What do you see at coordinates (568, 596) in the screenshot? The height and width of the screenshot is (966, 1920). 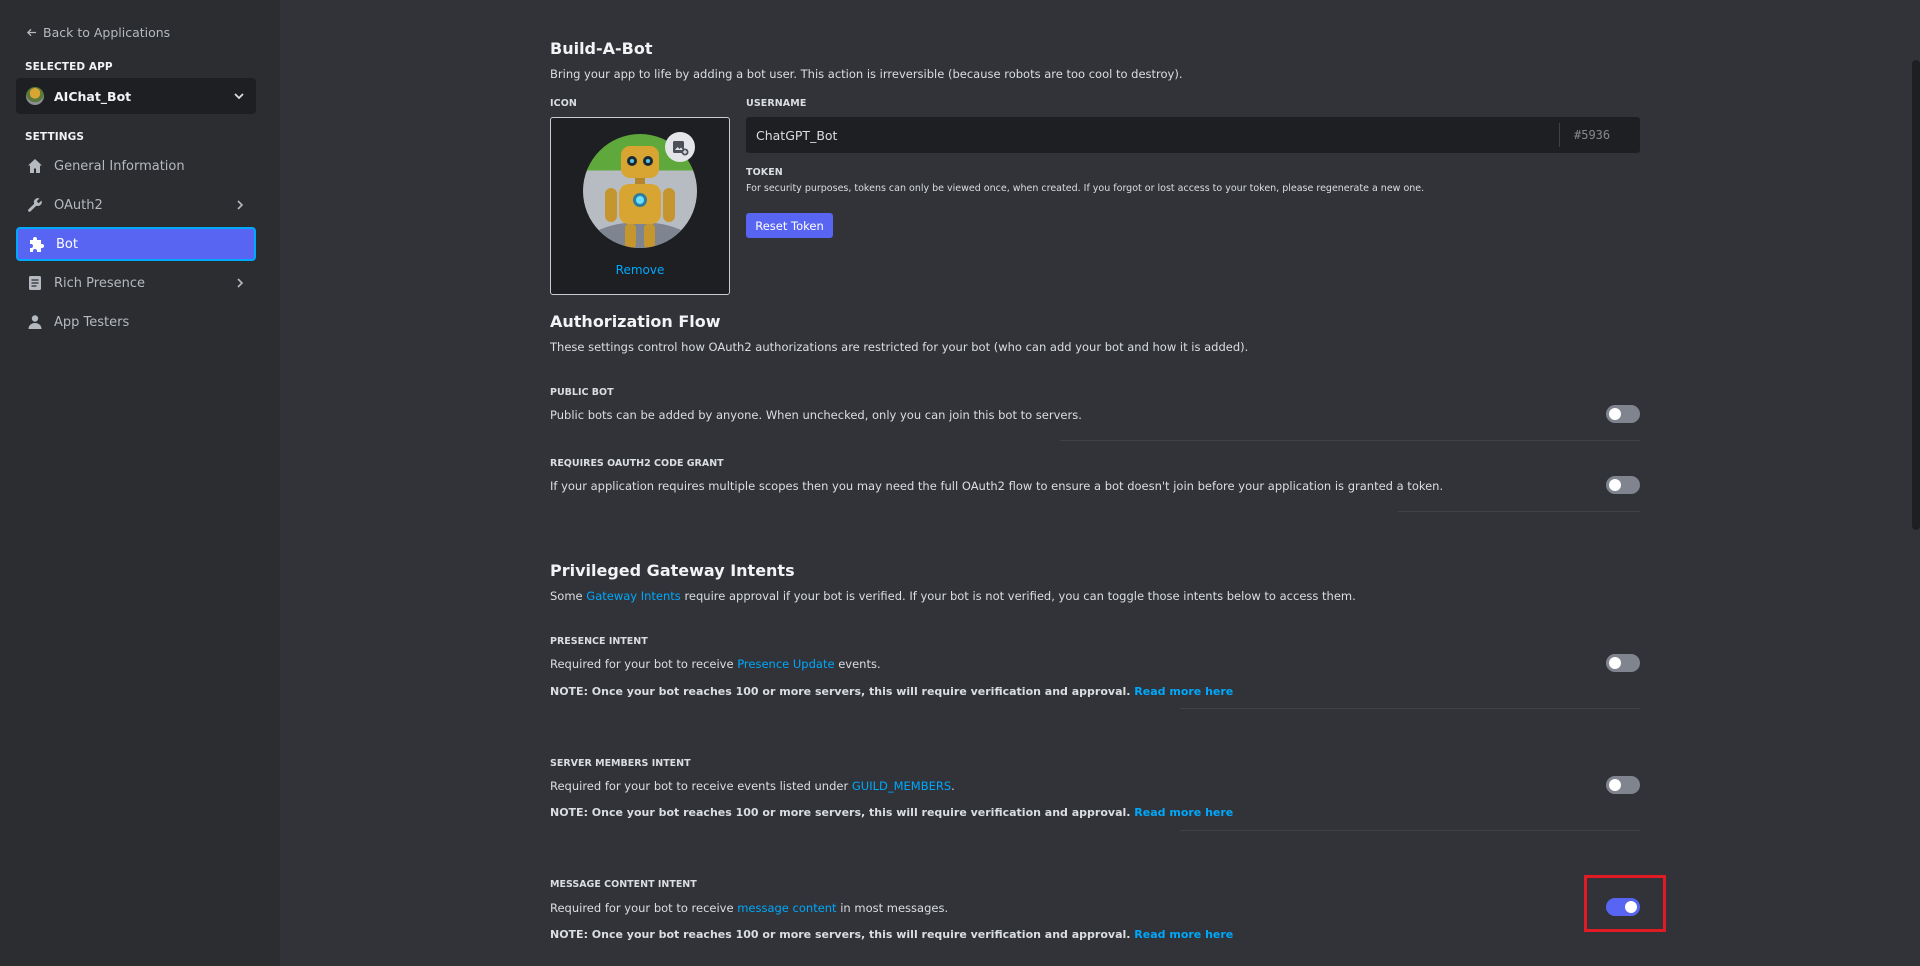 I see `intents-desc-before: Some` at bounding box center [568, 596].